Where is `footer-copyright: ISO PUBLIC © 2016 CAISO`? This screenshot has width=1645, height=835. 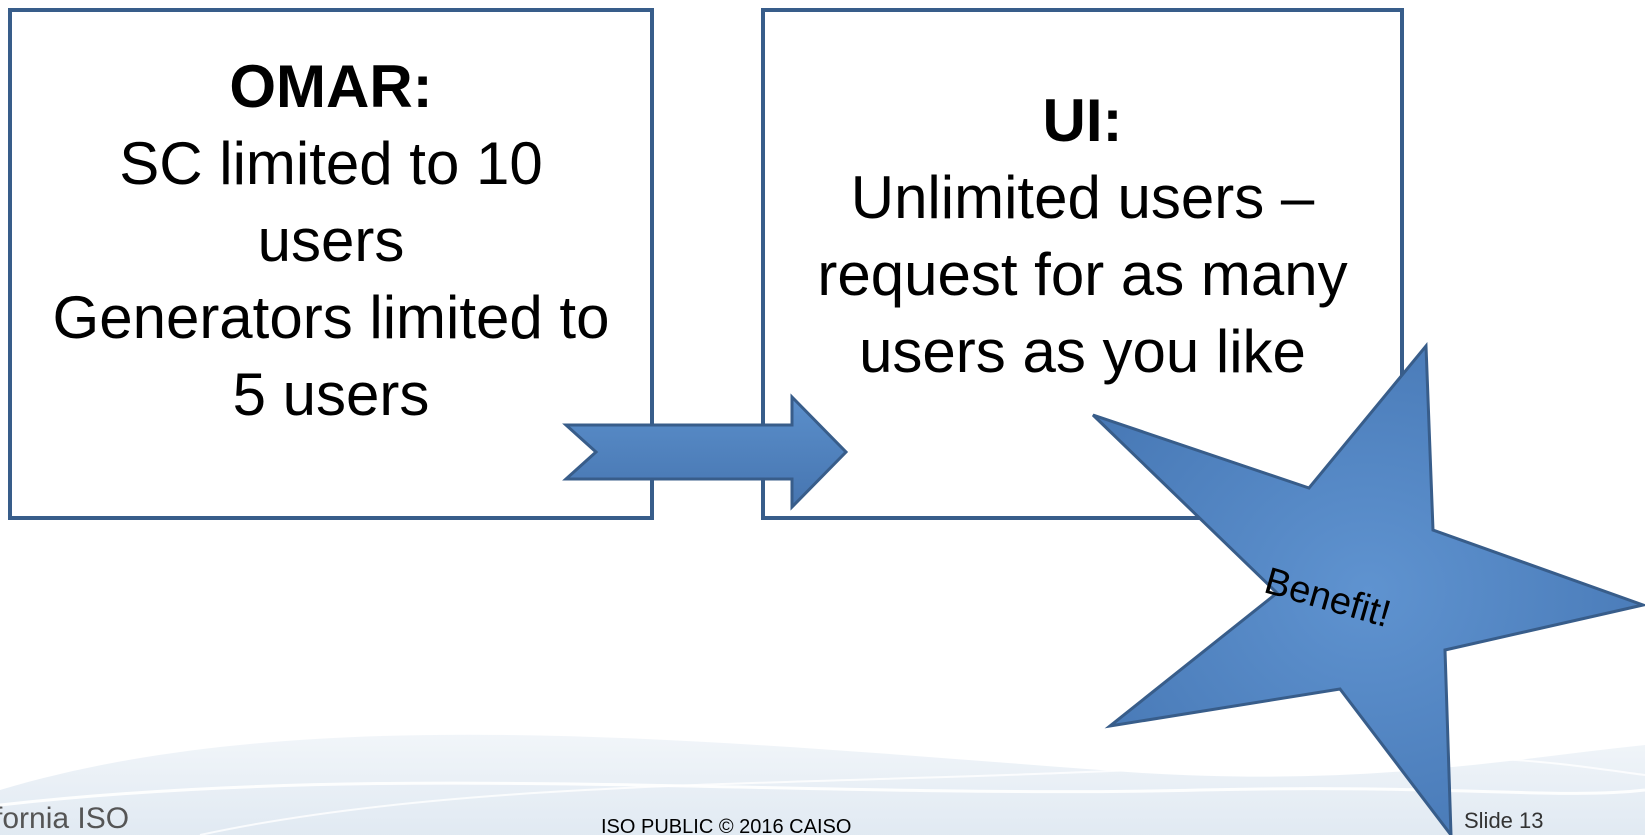 footer-copyright: ISO PUBLIC © 2016 CAISO is located at coordinates (726, 825).